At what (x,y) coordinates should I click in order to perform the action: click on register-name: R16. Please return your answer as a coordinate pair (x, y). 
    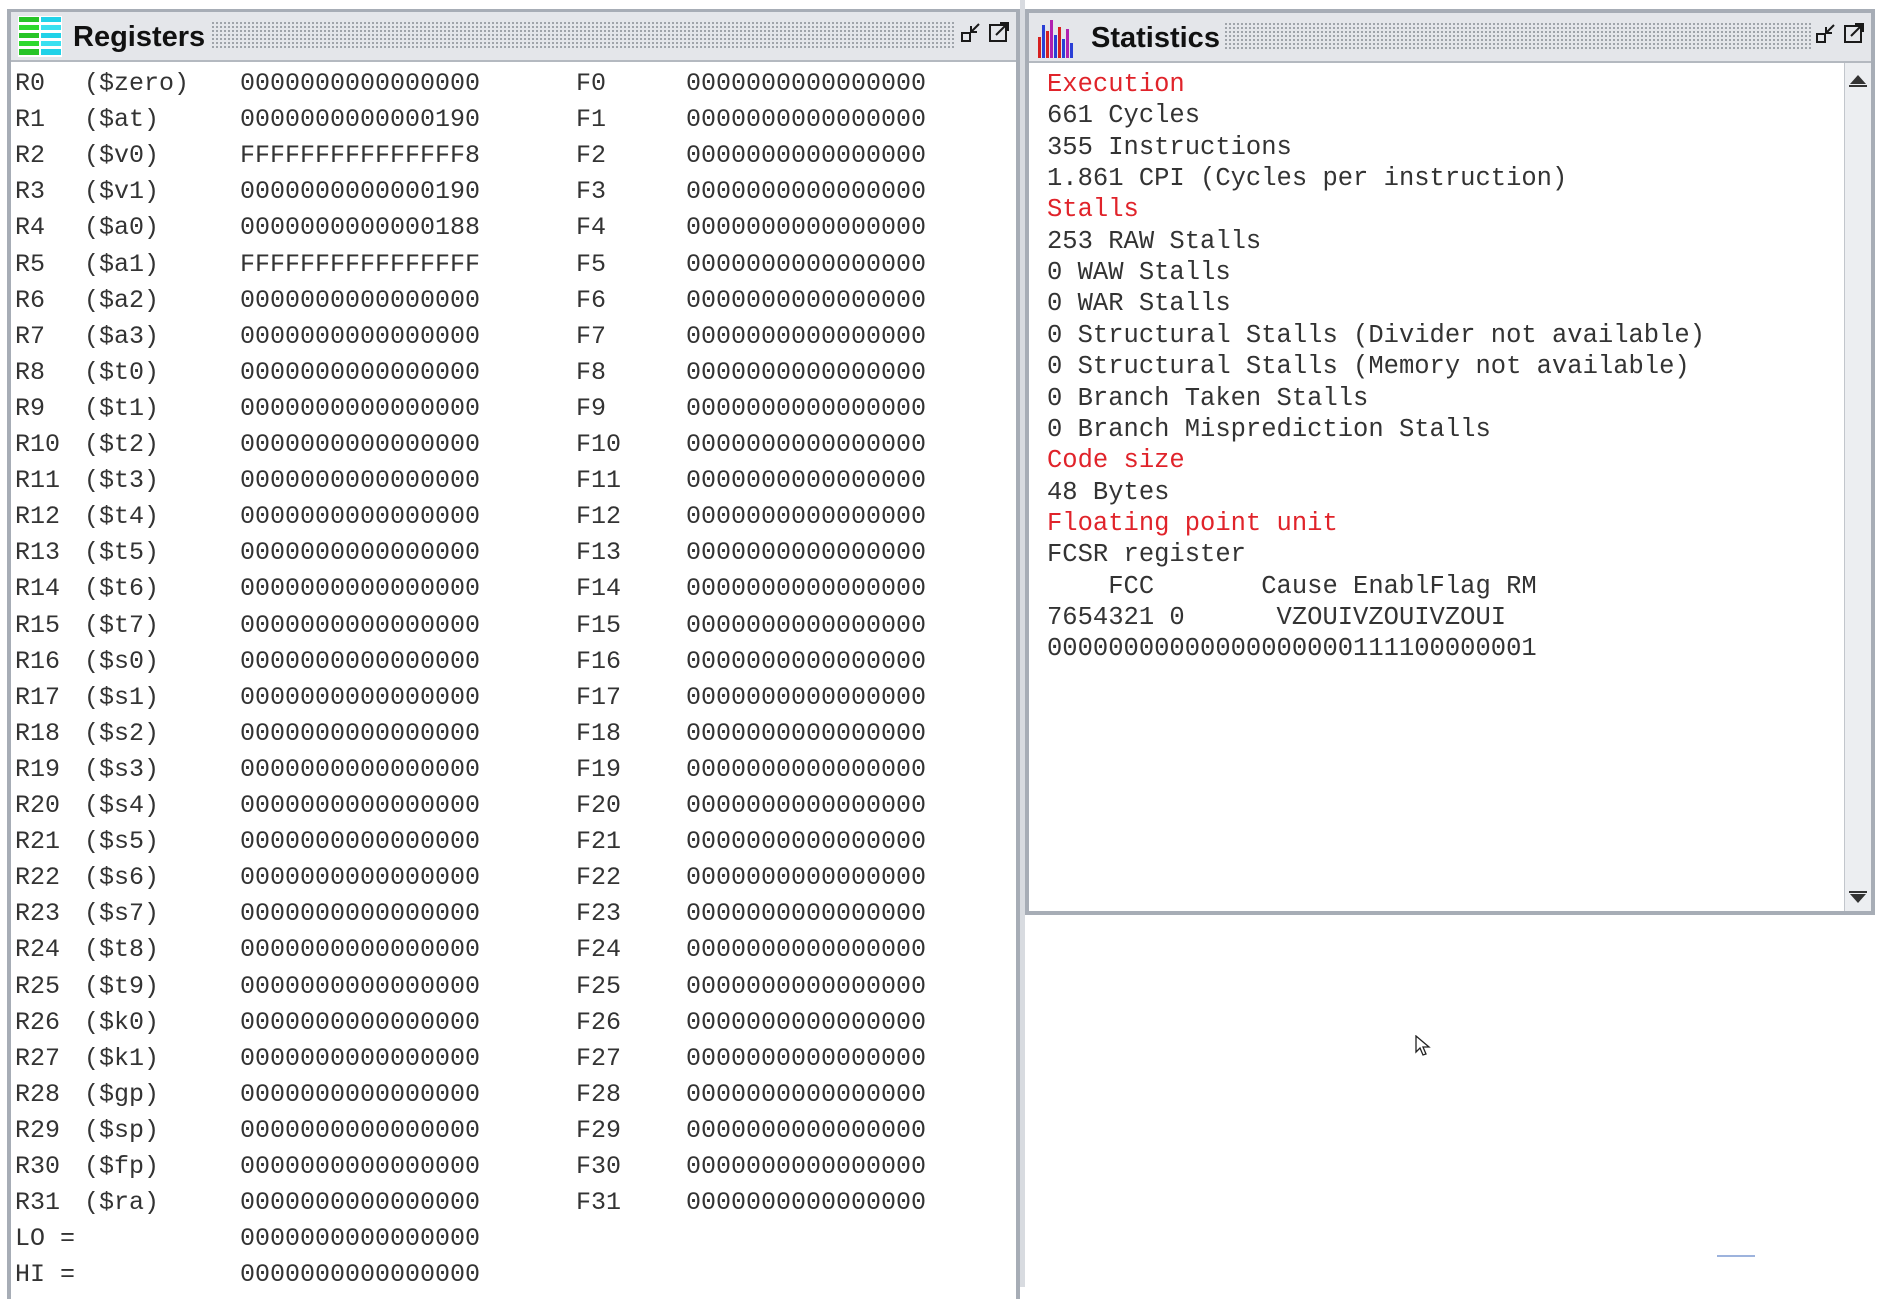
    Looking at the image, I should click on (38, 661).